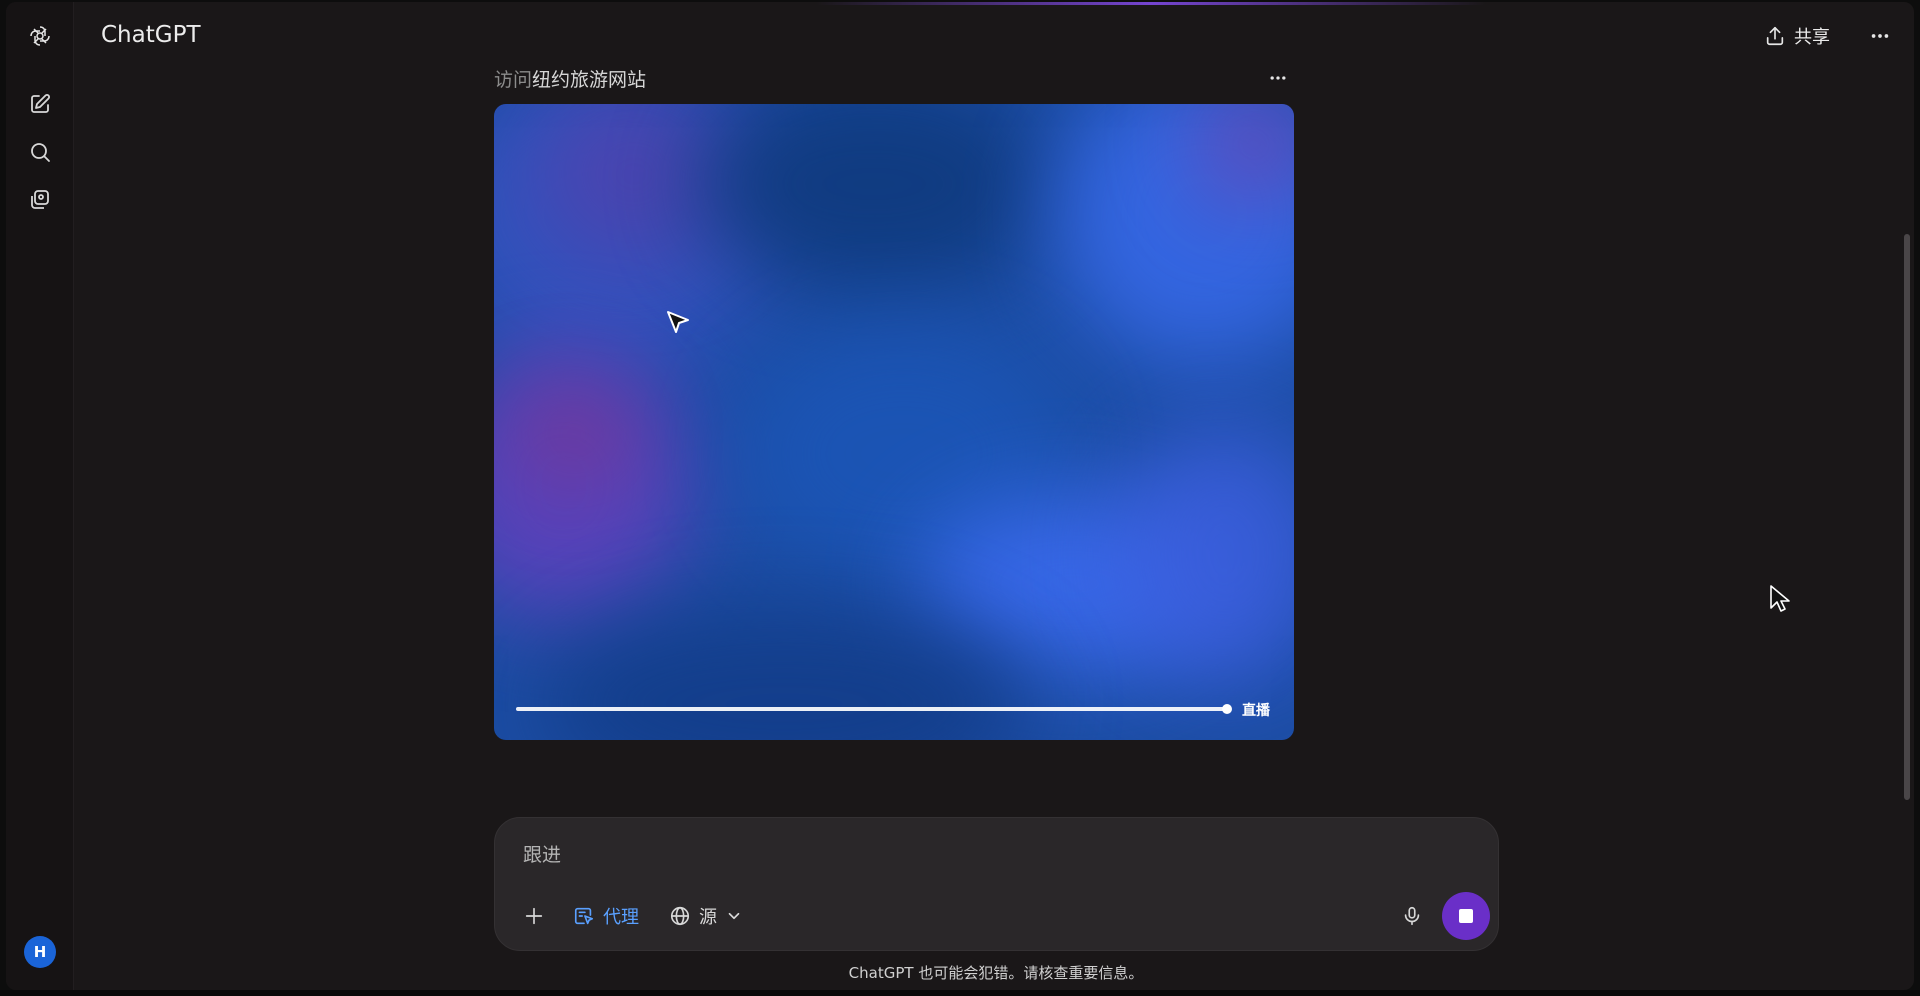 Image resolution: width=1920 pixels, height=996 pixels. Describe the element at coordinates (1151, 3) in the screenshot. I see `top-glow` at that location.